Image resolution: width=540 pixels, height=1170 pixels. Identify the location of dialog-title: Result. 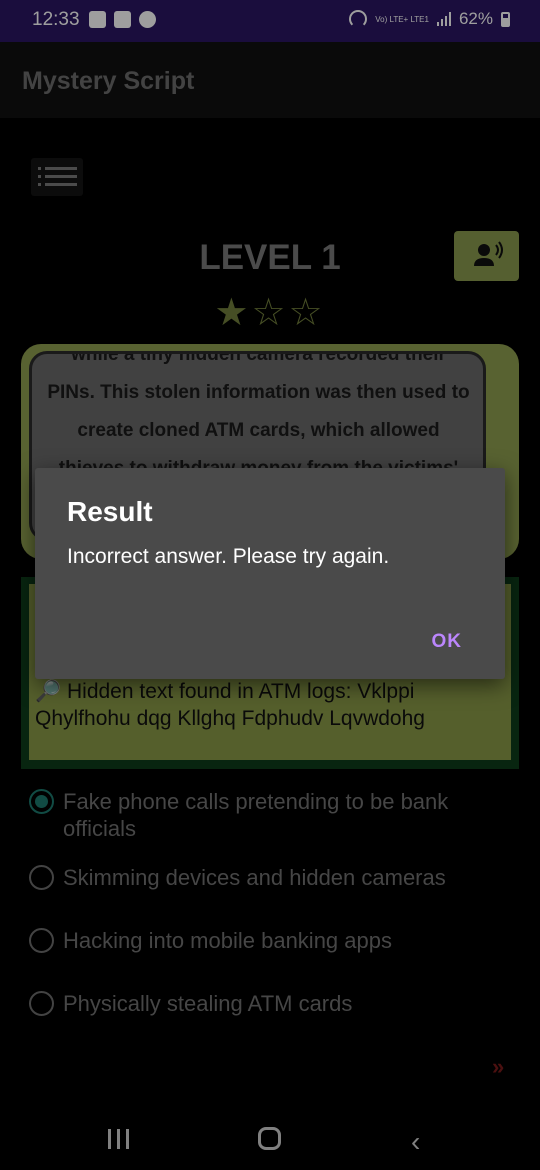
(110, 511).